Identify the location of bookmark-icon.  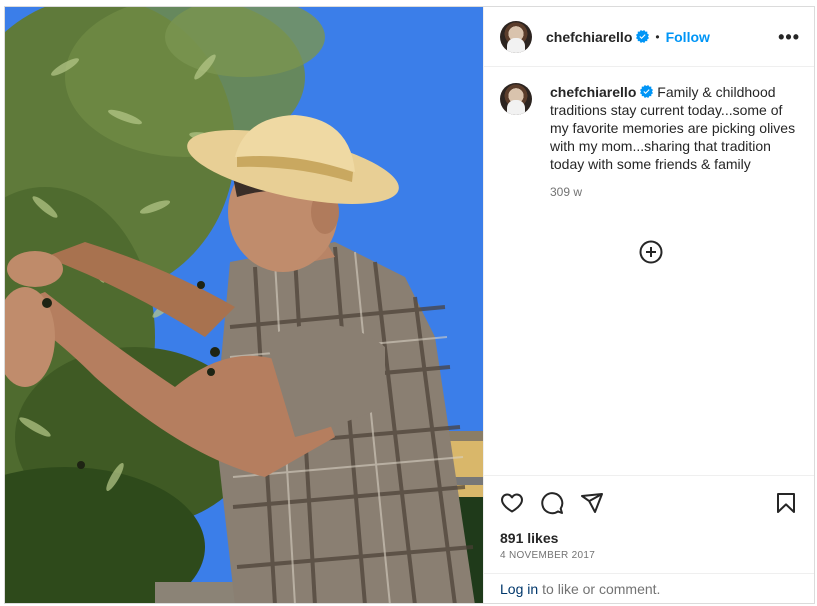
(786, 503).